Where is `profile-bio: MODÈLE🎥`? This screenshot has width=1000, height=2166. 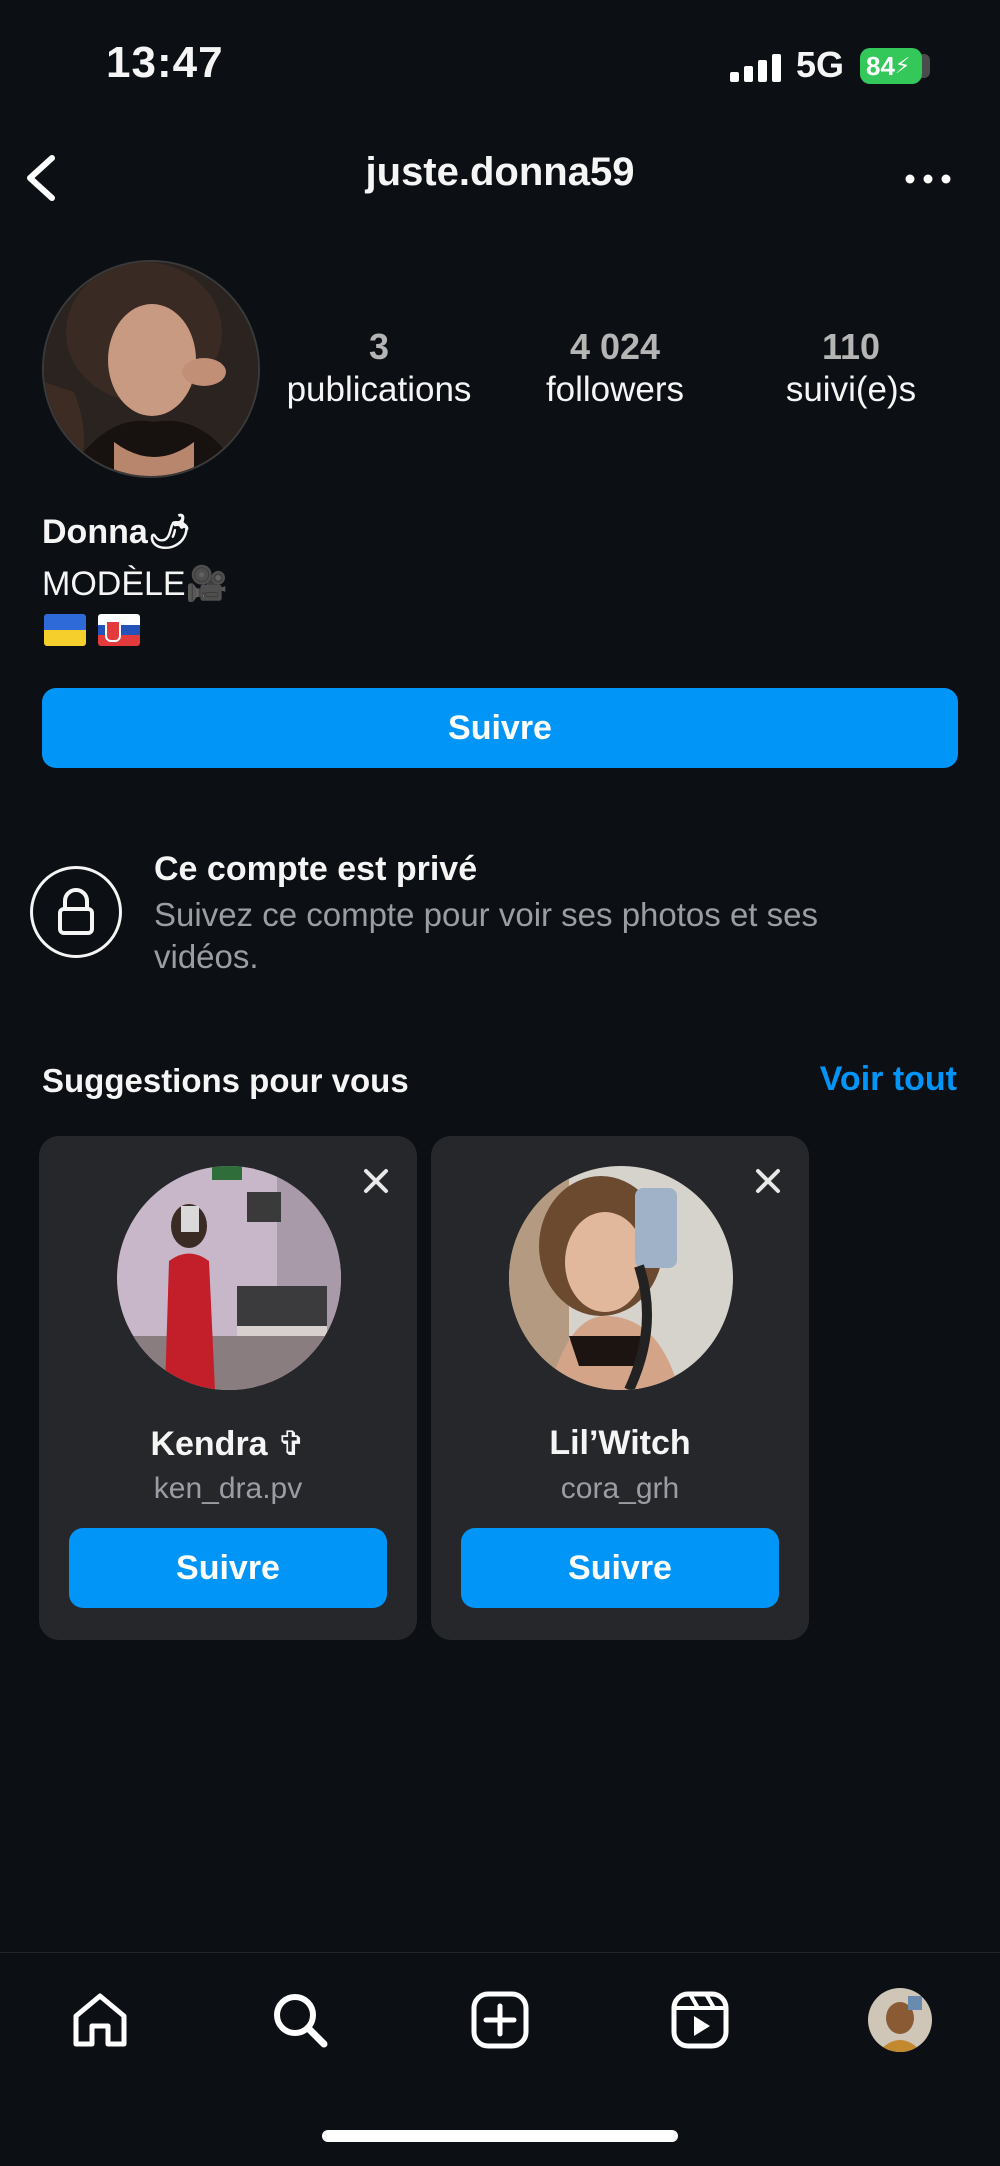
profile-bio: MODÈLE🎥 is located at coordinates (135, 584).